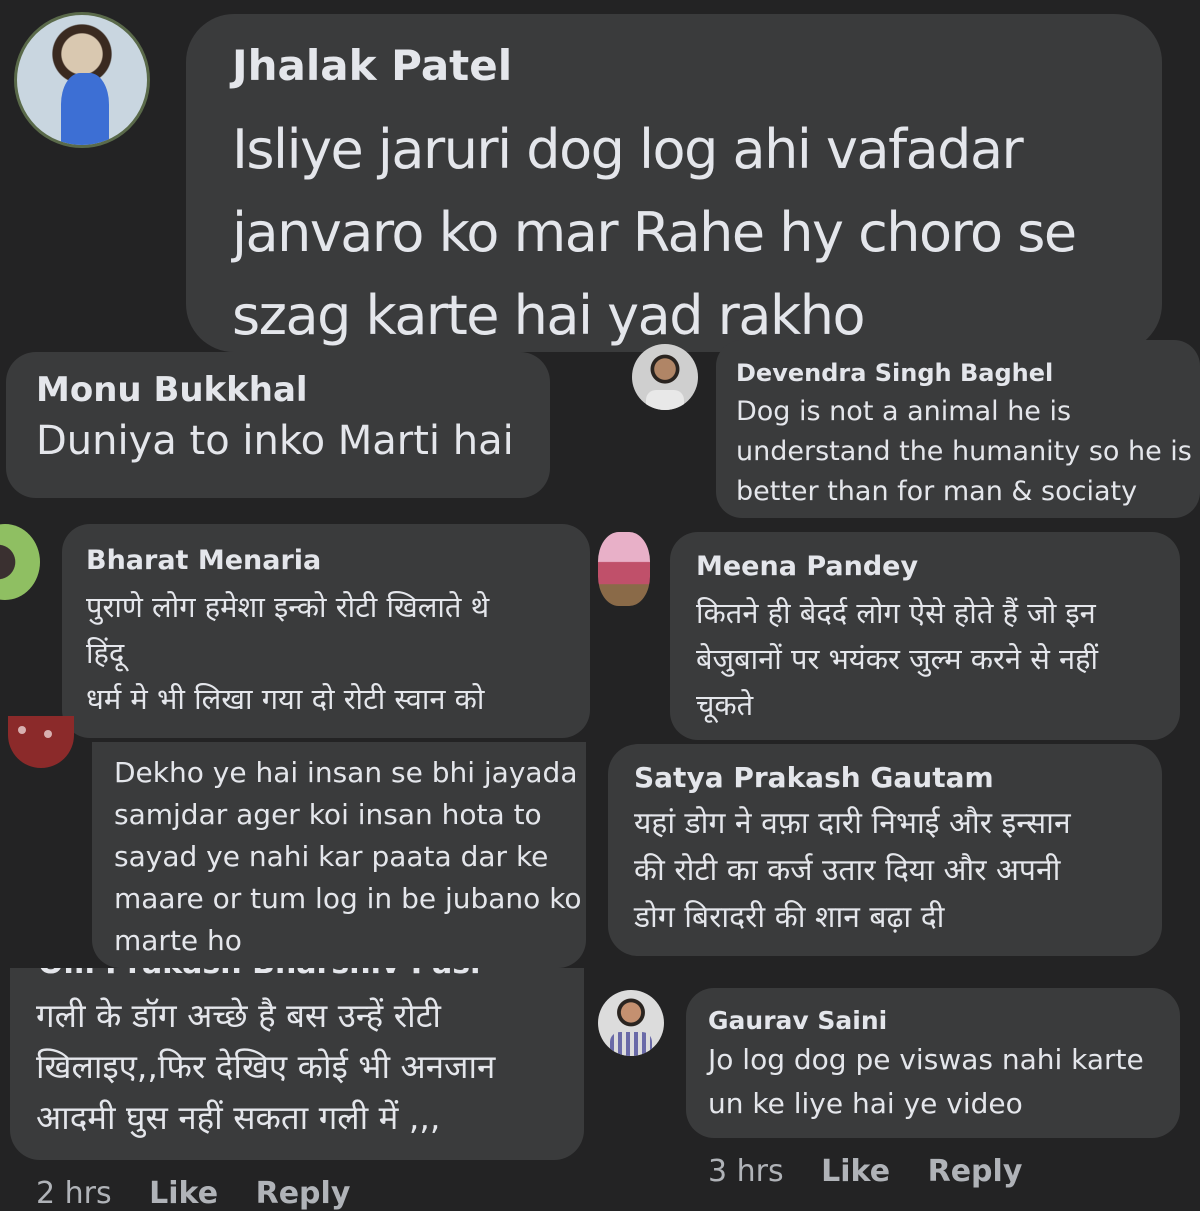 Image resolution: width=1200 pixels, height=1211 pixels. What do you see at coordinates (746, 1171) in the screenshot?
I see `timestamp: 3 hrs` at bounding box center [746, 1171].